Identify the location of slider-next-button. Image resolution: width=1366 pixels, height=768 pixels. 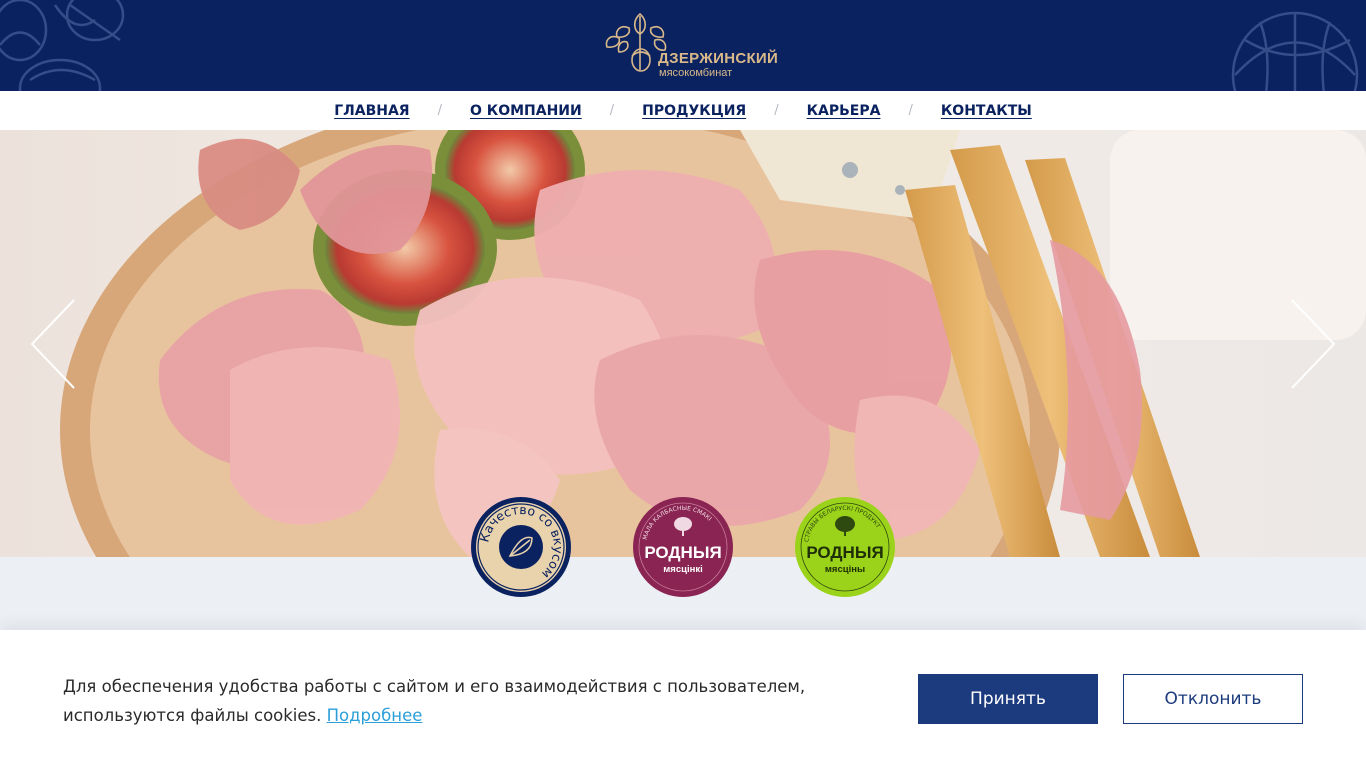
(1313, 344).